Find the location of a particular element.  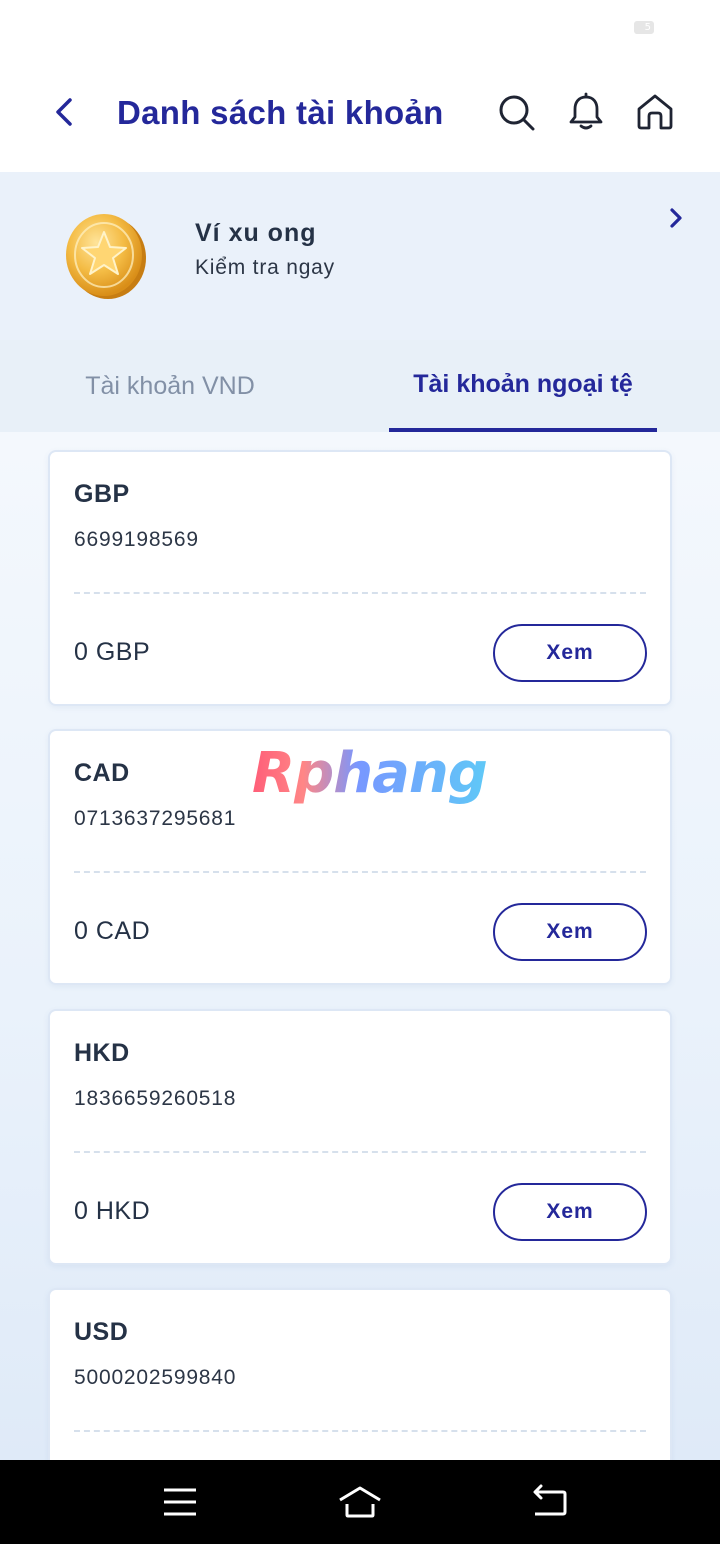

account-currency: USD is located at coordinates (101, 1332).